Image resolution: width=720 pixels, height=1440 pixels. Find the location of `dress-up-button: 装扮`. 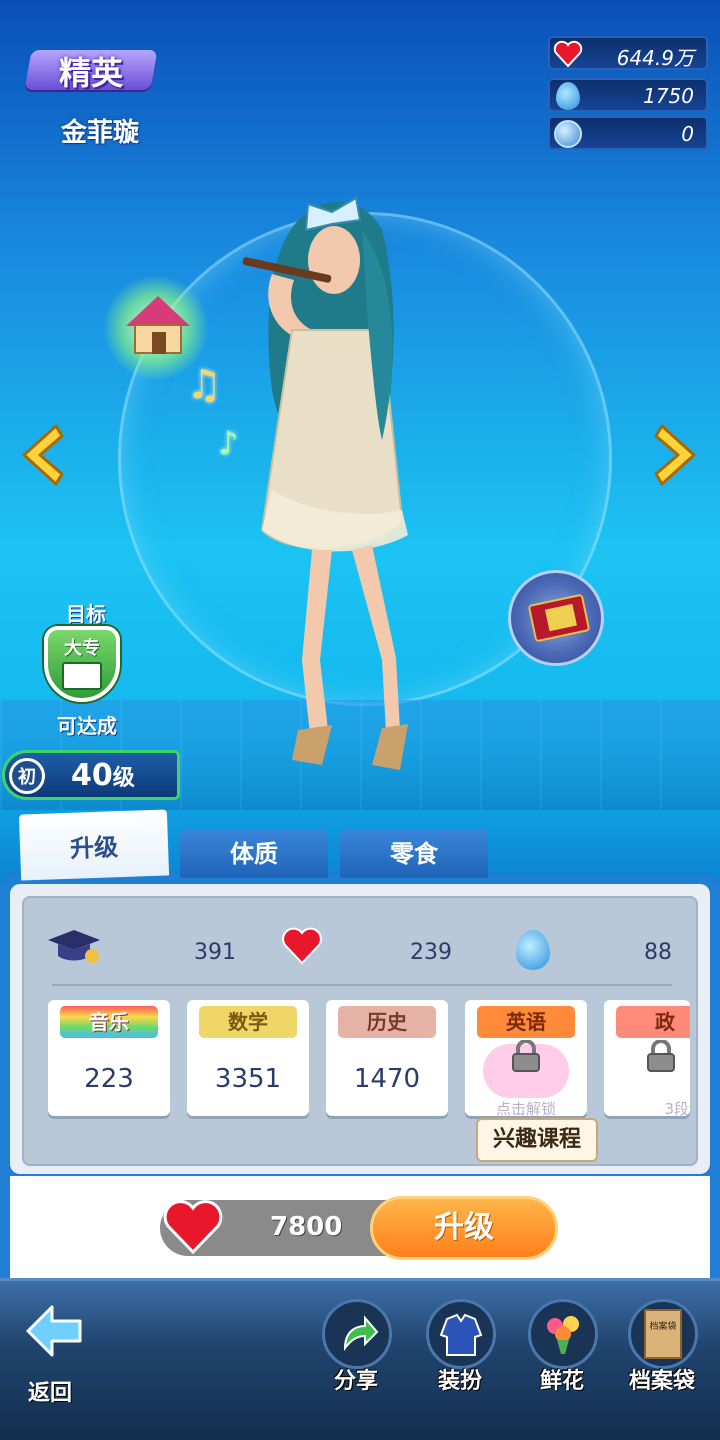

dress-up-button: 装扮 is located at coordinates (460, 1349).